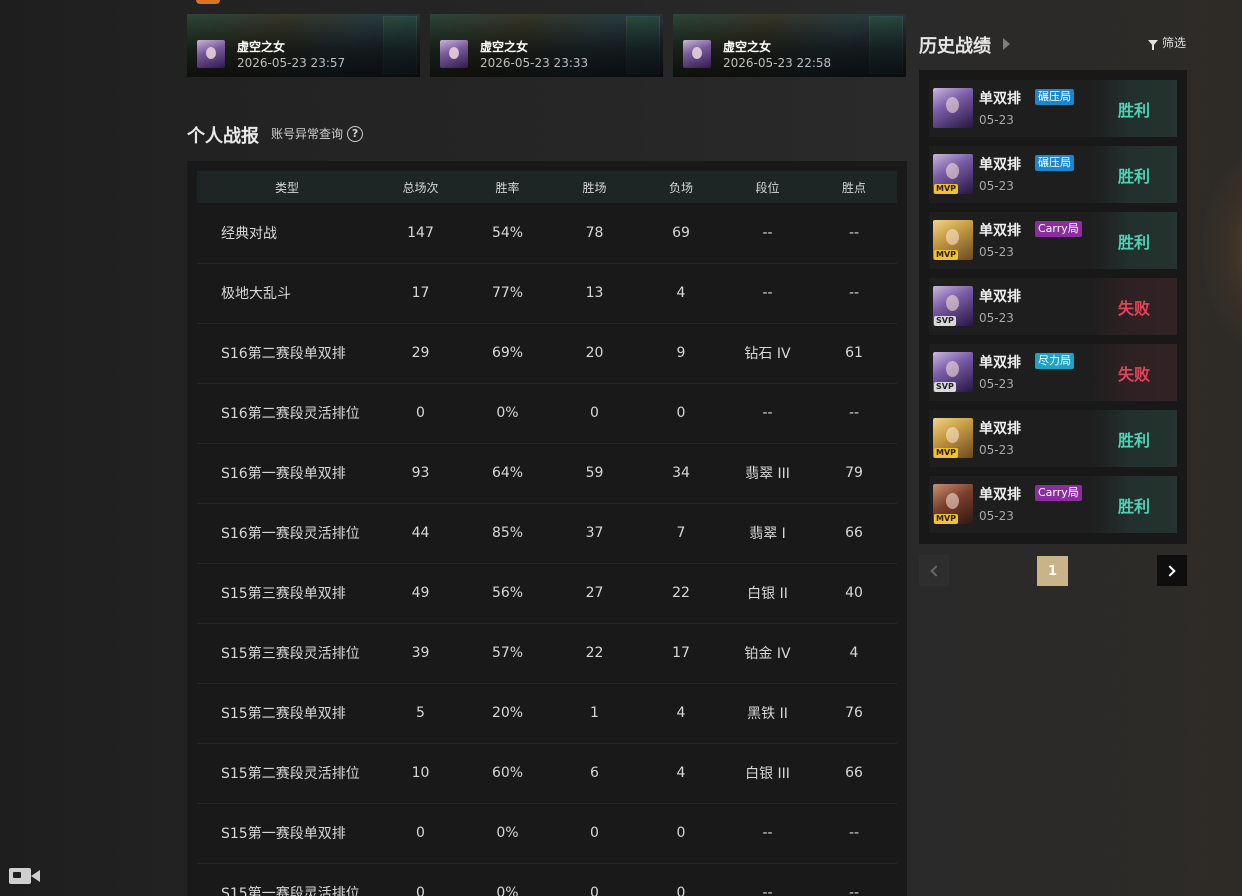 The image size is (1242, 896). I want to click on cell-losses: 0, so click(681, 833).